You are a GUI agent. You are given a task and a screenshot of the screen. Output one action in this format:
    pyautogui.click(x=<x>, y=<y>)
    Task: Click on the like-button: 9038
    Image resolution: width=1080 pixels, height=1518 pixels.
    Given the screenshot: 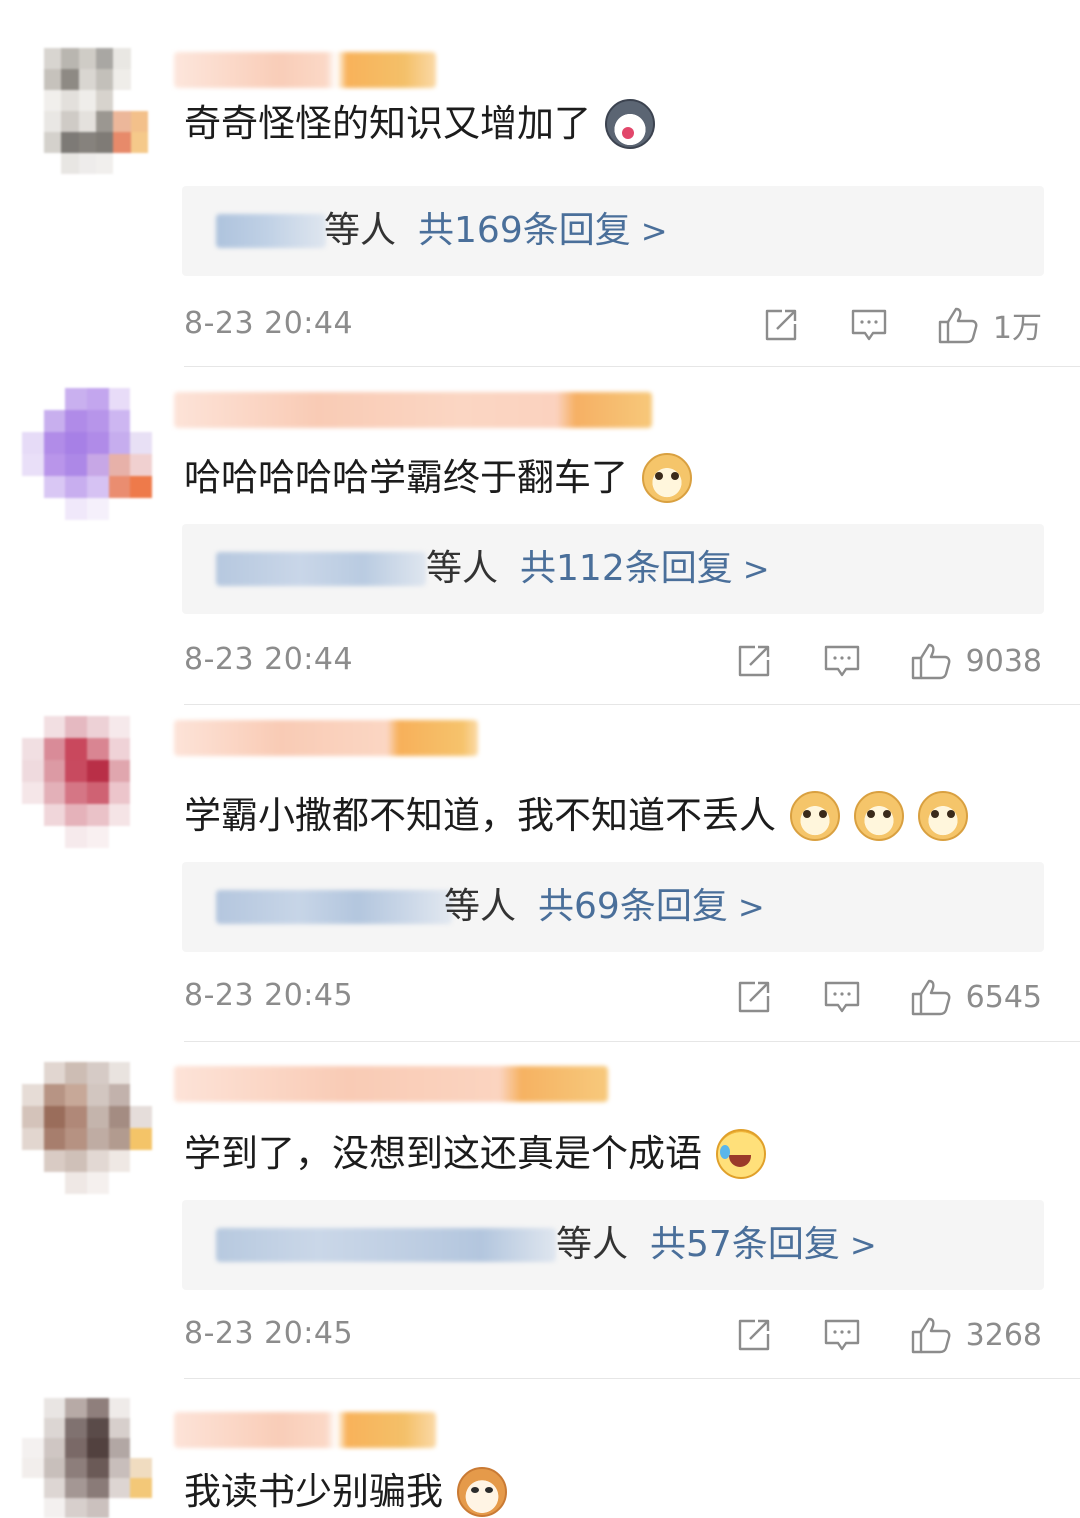 What is the action you would take?
    pyautogui.click(x=976, y=661)
    